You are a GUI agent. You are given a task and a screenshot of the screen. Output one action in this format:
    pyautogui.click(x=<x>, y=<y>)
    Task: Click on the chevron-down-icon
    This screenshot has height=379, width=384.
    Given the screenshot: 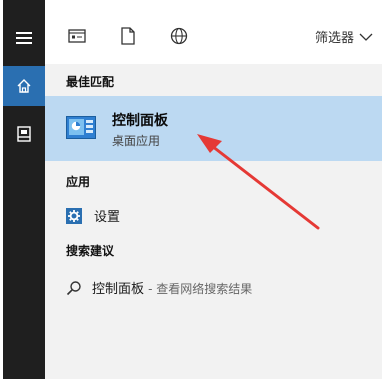 What is the action you would take?
    pyautogui.click(x=366, y=37)
    